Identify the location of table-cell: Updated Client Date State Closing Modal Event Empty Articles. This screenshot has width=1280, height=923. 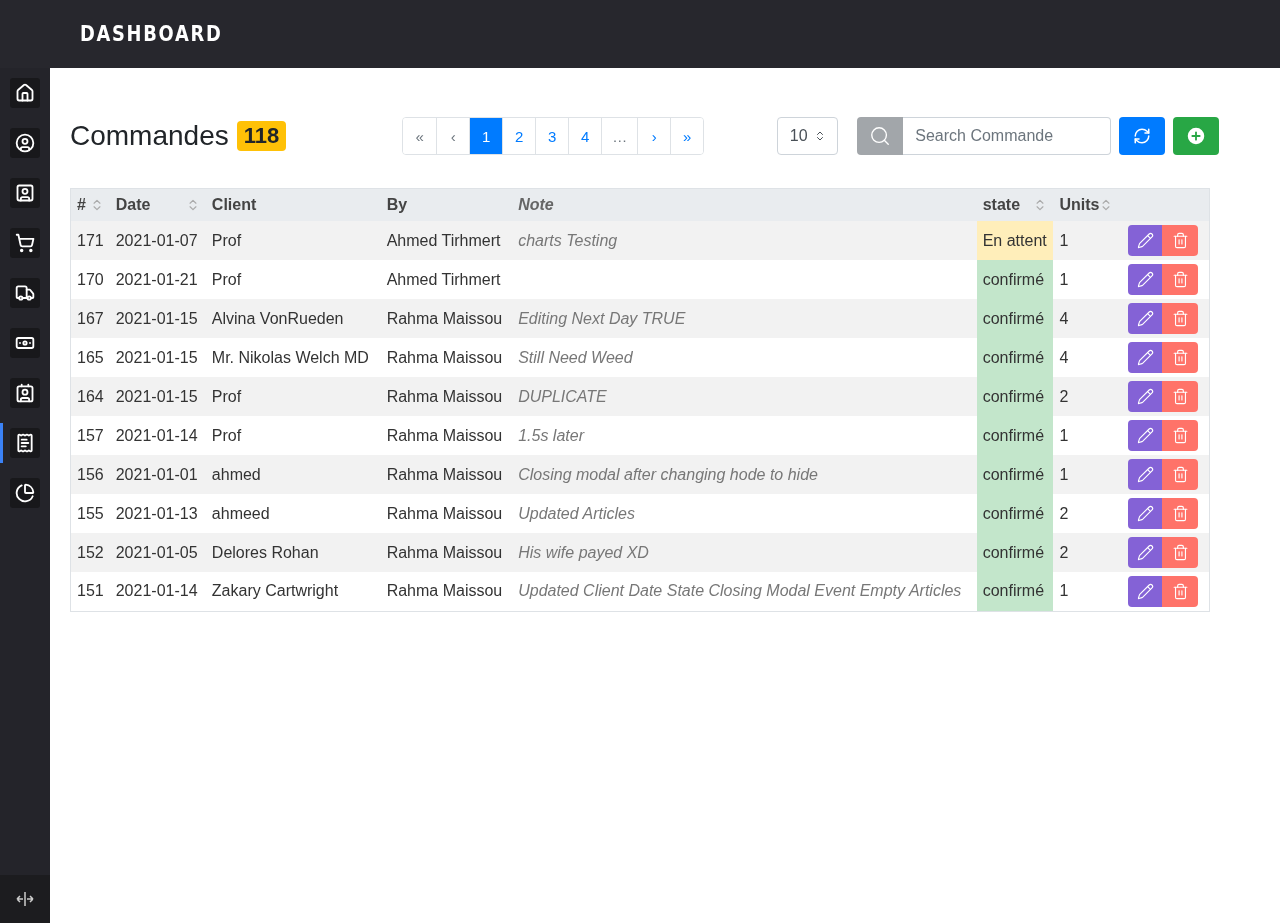
(740, 591).